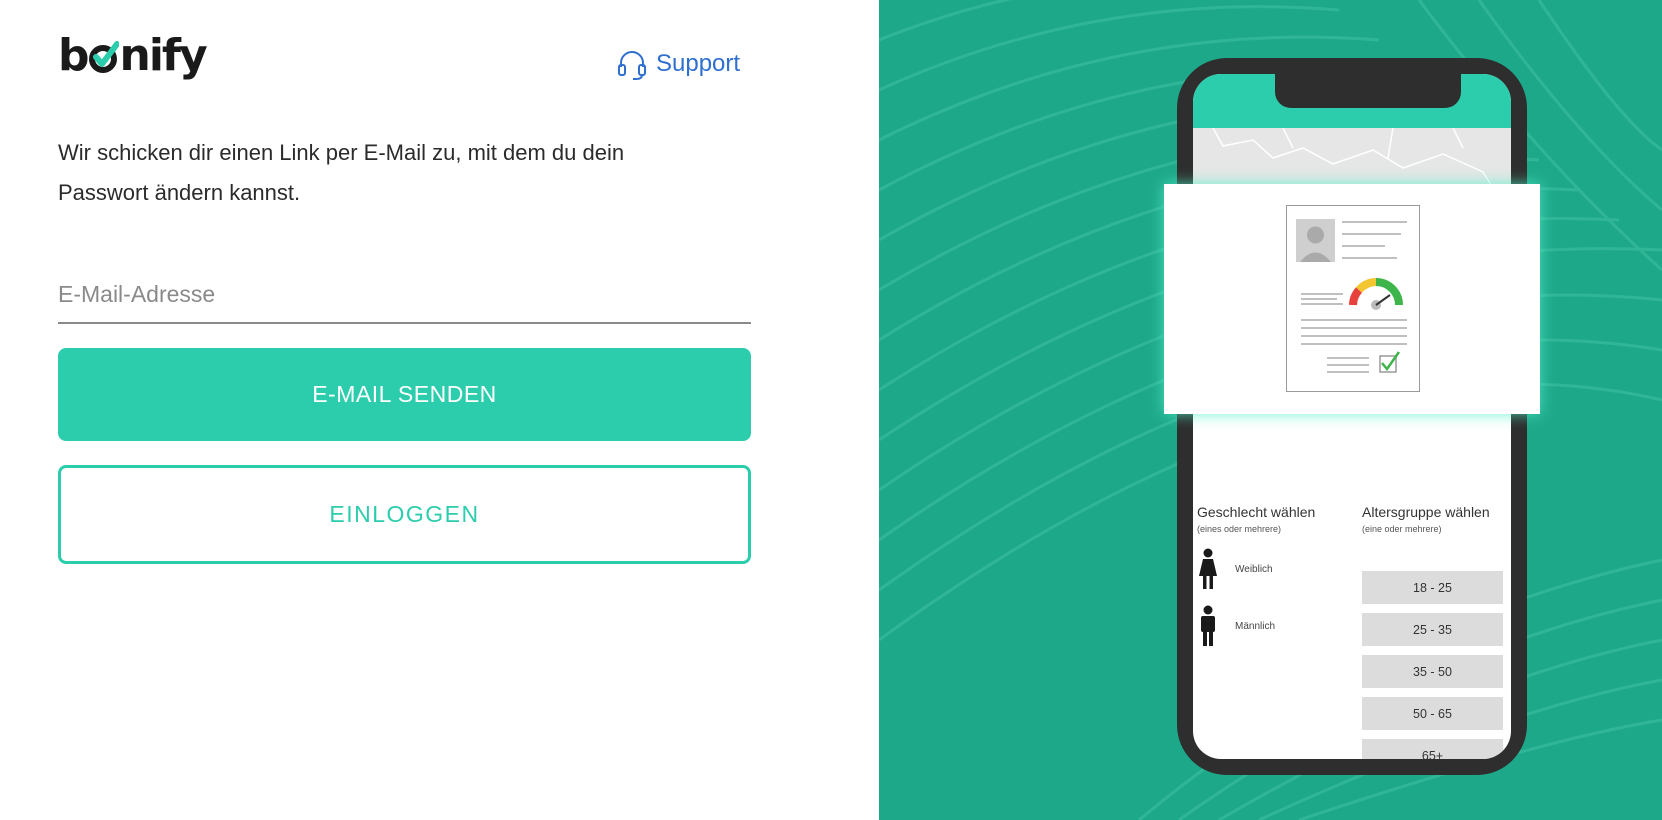 The width and height of the screenshot is (1662, 820). Describe the element at coordinates (632, 65) in the screenshot. I see `headset-icon` at that location.